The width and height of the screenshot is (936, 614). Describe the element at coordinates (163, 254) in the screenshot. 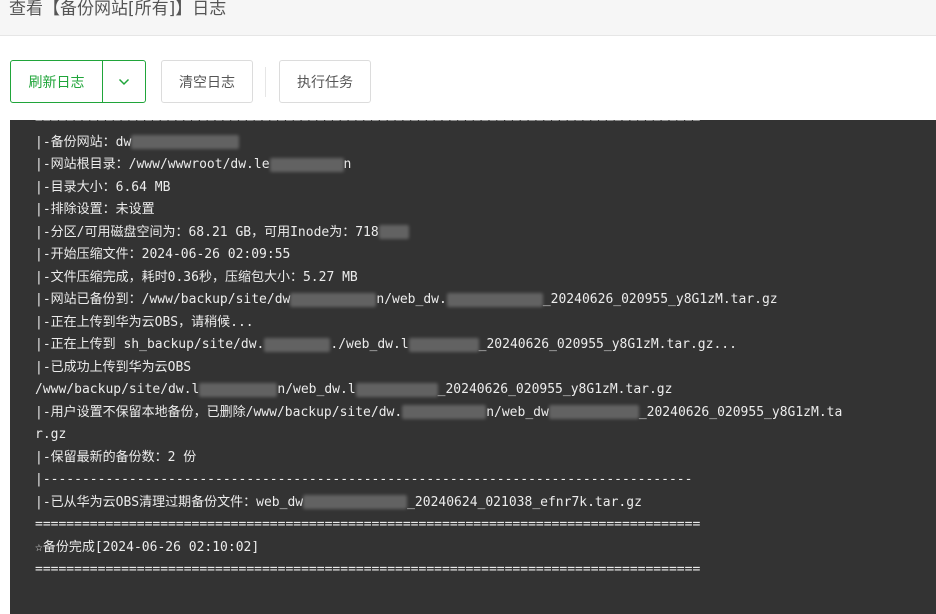

I see `log-line: |-开始压缩文件：2024-06-26 02:09:55` at that location.